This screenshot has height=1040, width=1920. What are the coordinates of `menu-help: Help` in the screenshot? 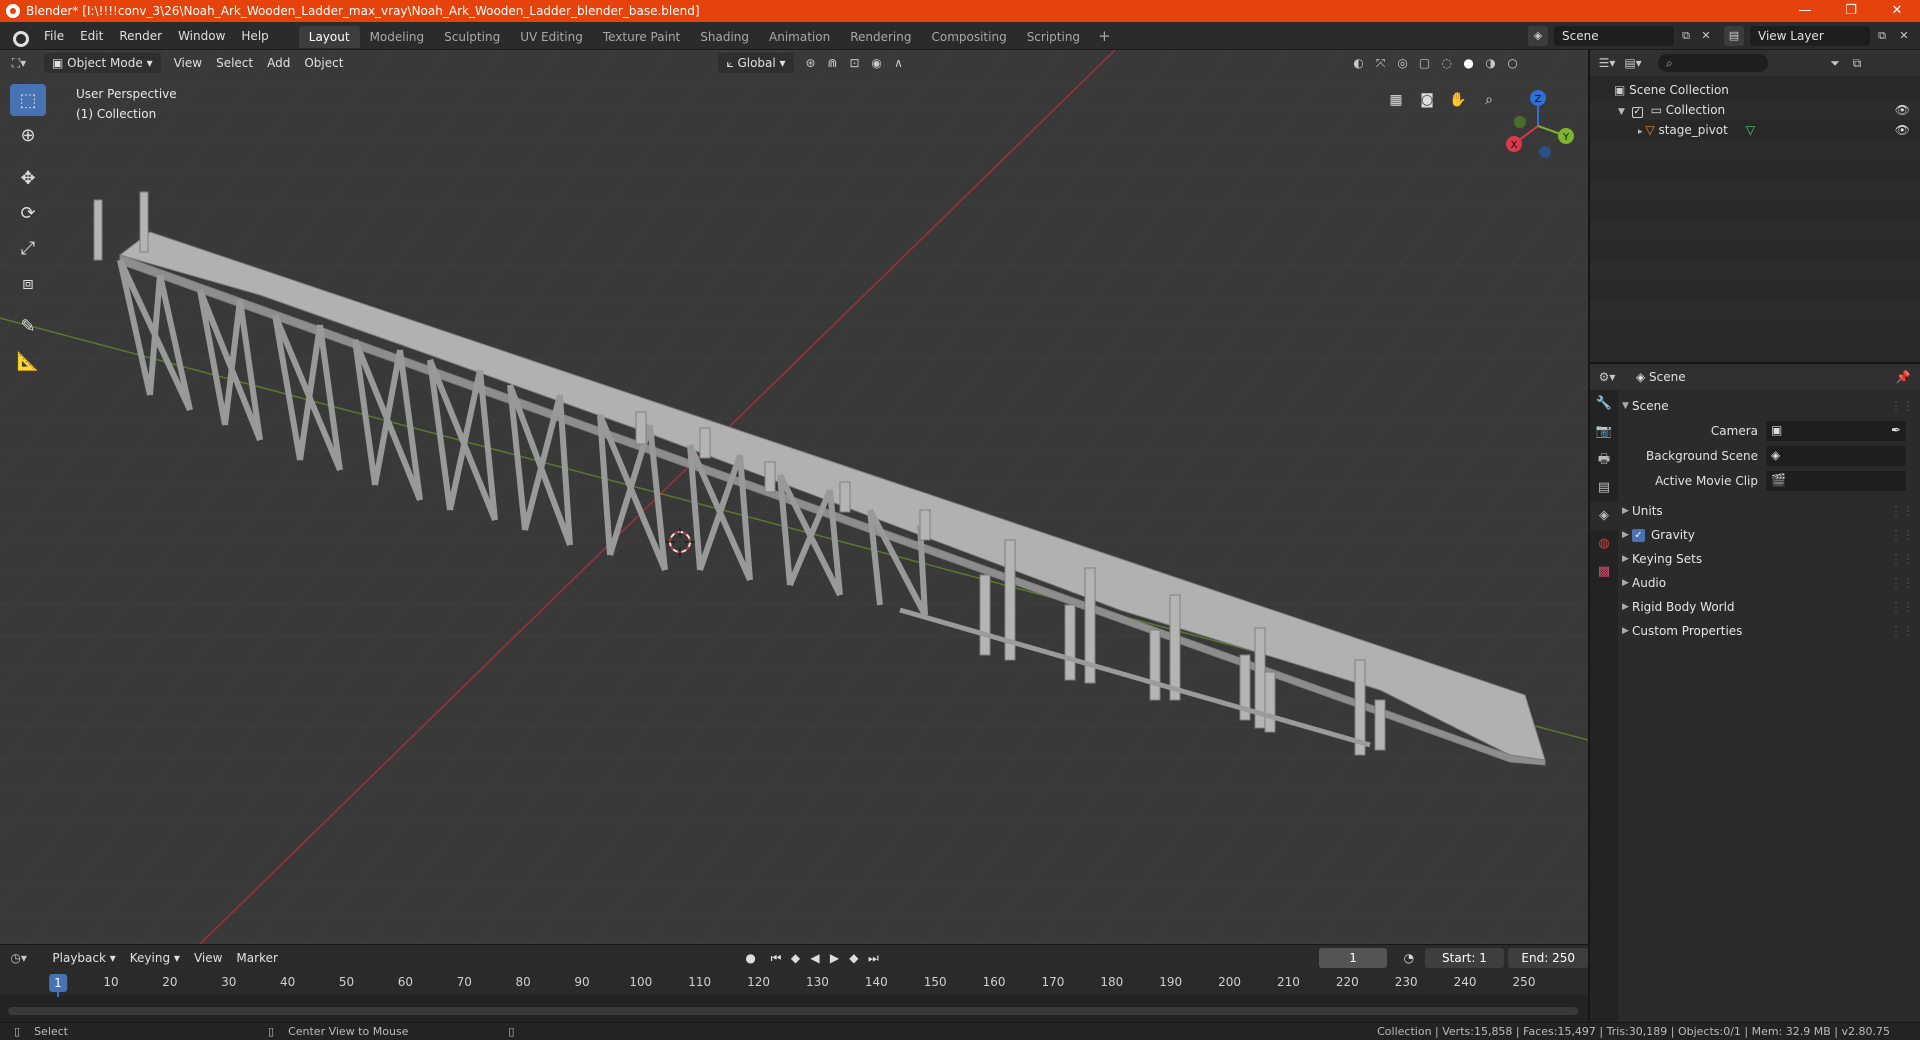 It's located at (254, 36).